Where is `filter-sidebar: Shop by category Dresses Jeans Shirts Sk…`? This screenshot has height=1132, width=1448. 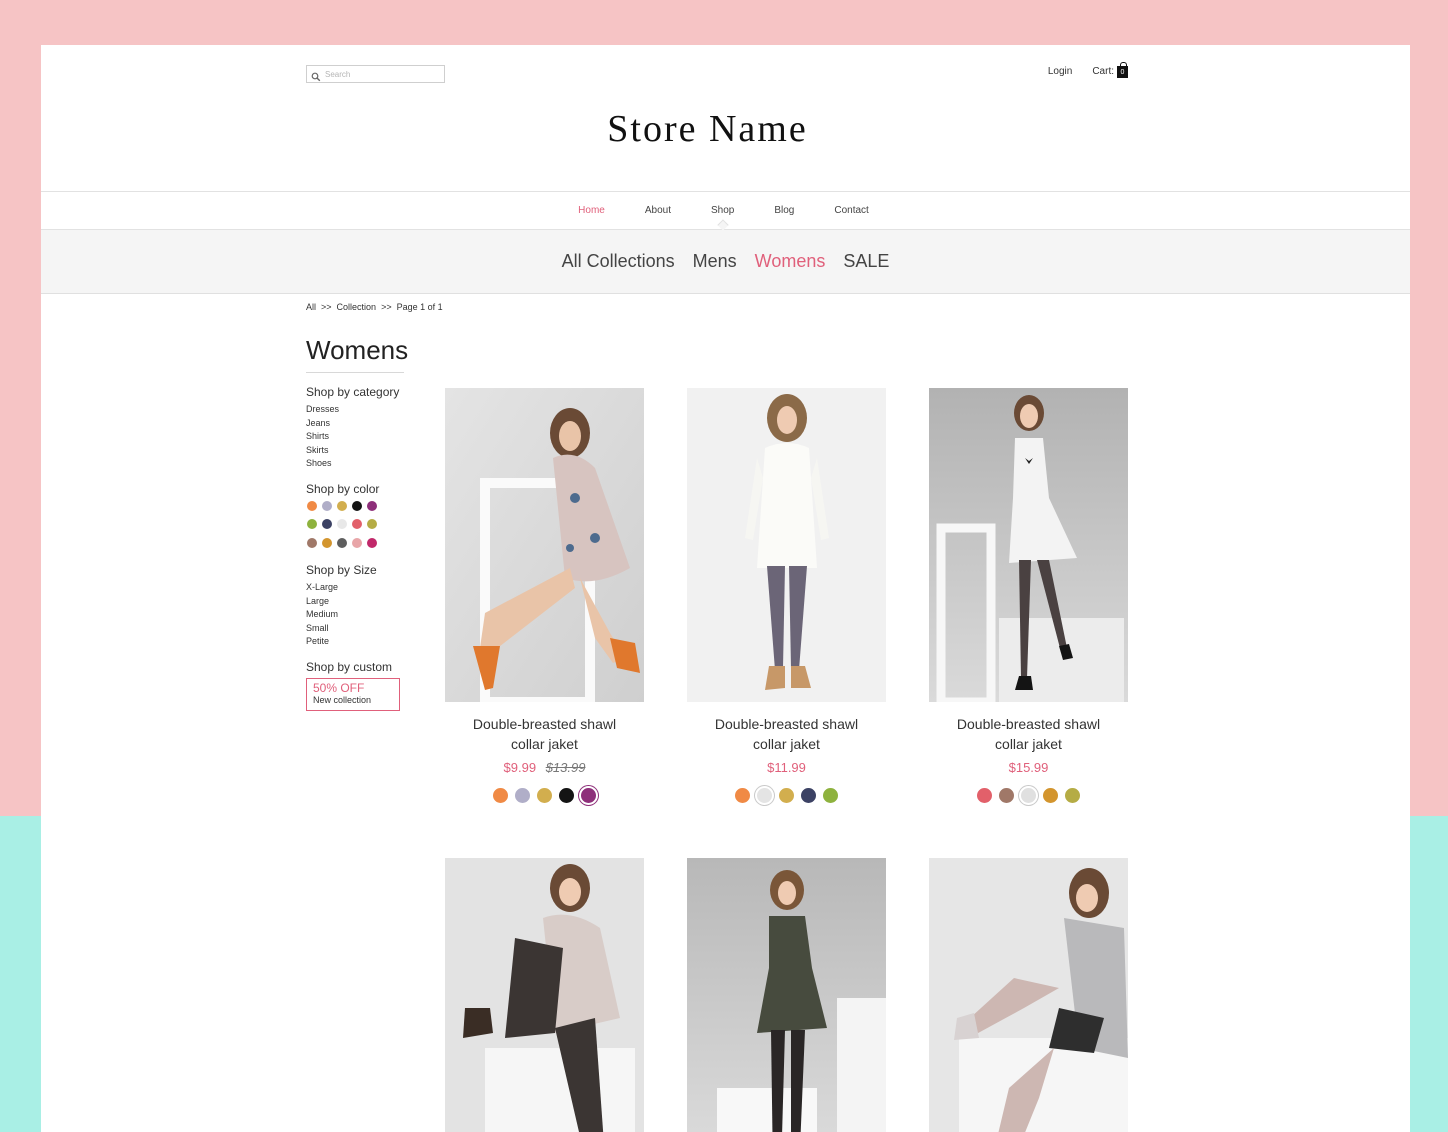
filter-sidebar: Shop by category Dresses Jeans Shirts Sk… is located at coordinates (366, 548).